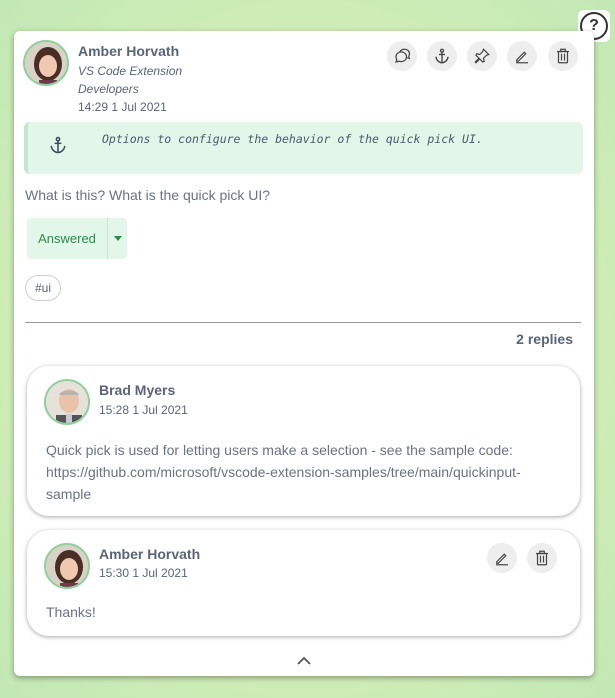  What do you see at coordinates (108, 89) in the screenshot?
I see `post-team-line2: Developers` at bounding box center [108, 89].